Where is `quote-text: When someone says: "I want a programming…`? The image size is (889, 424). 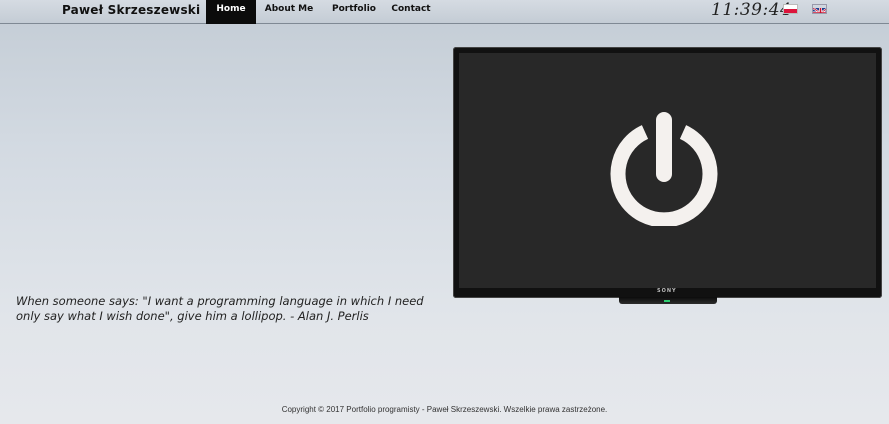
quote-text: When someone says: "I want a programming… is located at coordinates (220, 308).